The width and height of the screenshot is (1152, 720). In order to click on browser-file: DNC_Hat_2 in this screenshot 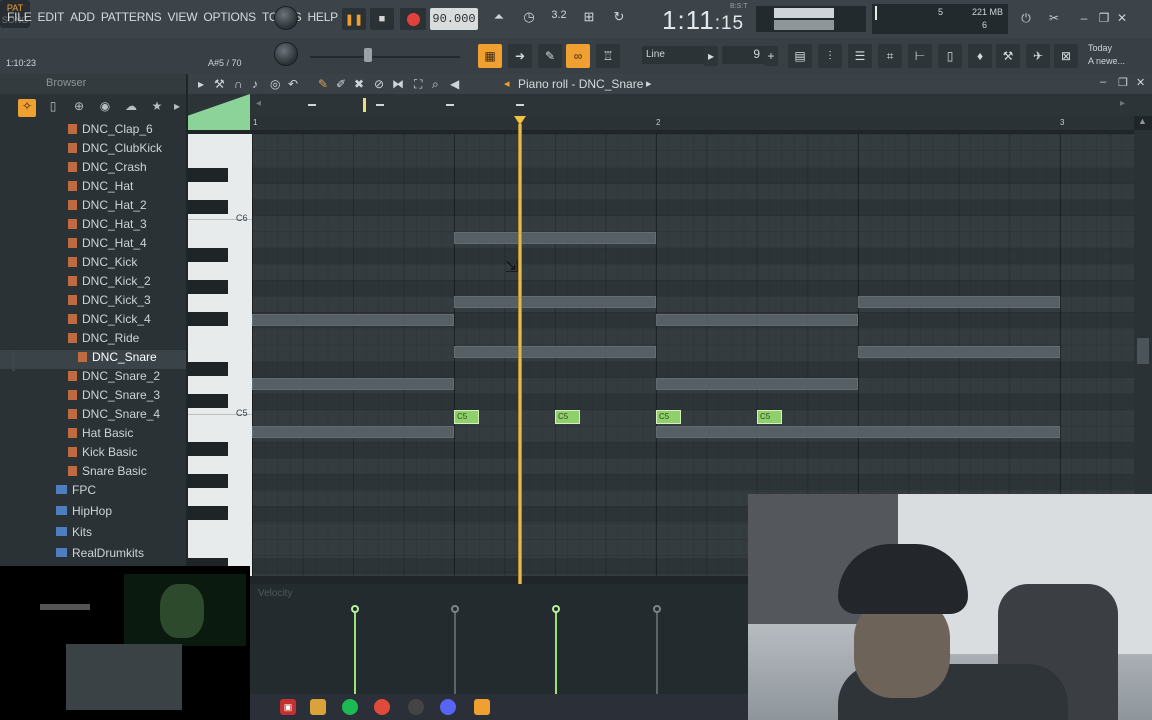, I will do `click(93, 207)`.